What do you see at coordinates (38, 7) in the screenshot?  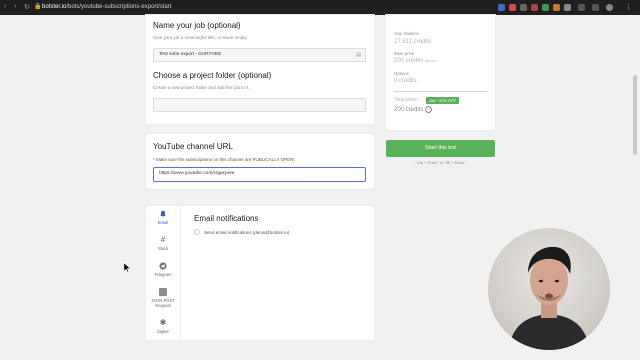 I see `lock-icon: 🔒` at bounding box center [38, 7].